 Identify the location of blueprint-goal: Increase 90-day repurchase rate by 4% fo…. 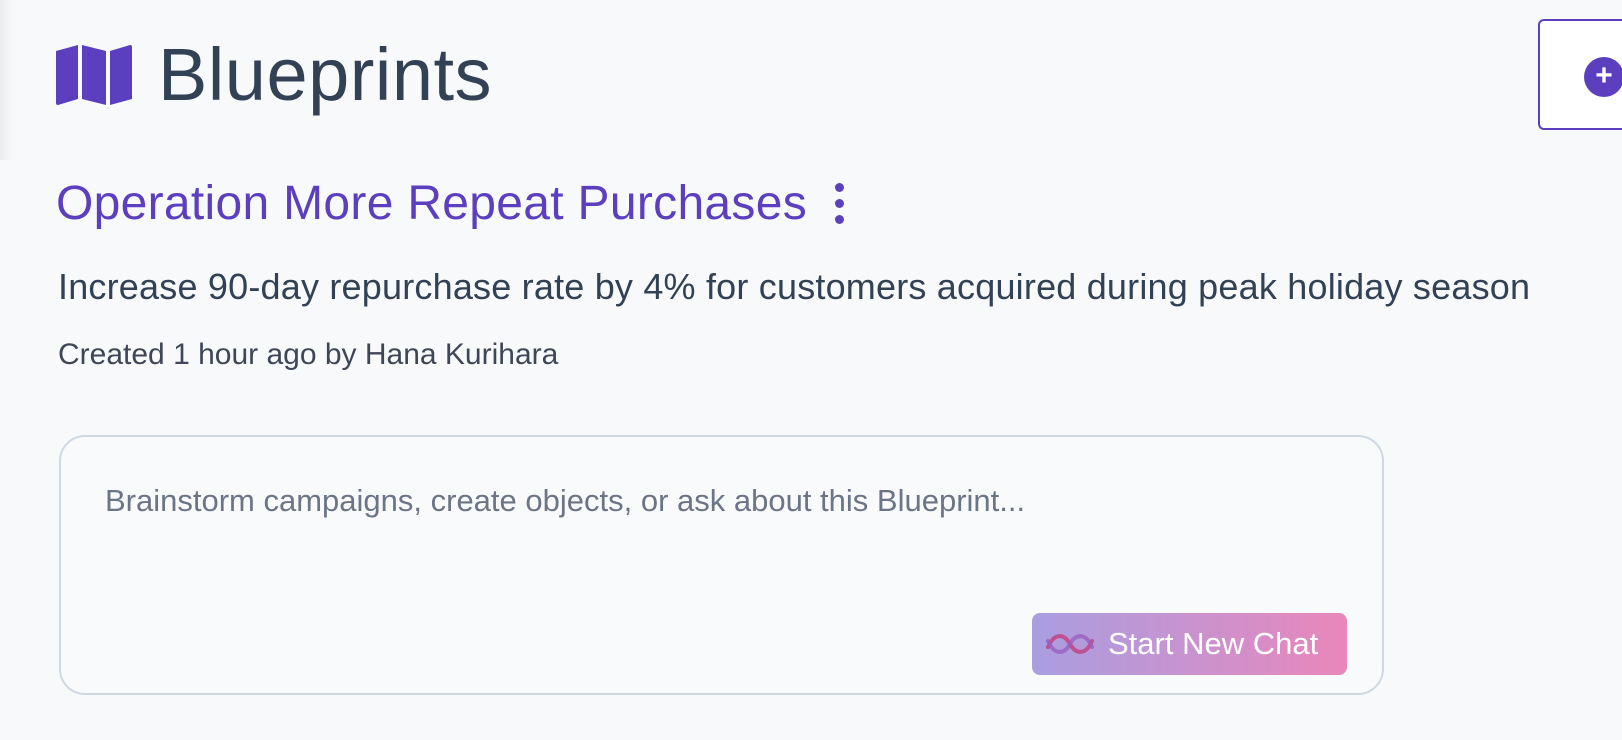
(794, 286).